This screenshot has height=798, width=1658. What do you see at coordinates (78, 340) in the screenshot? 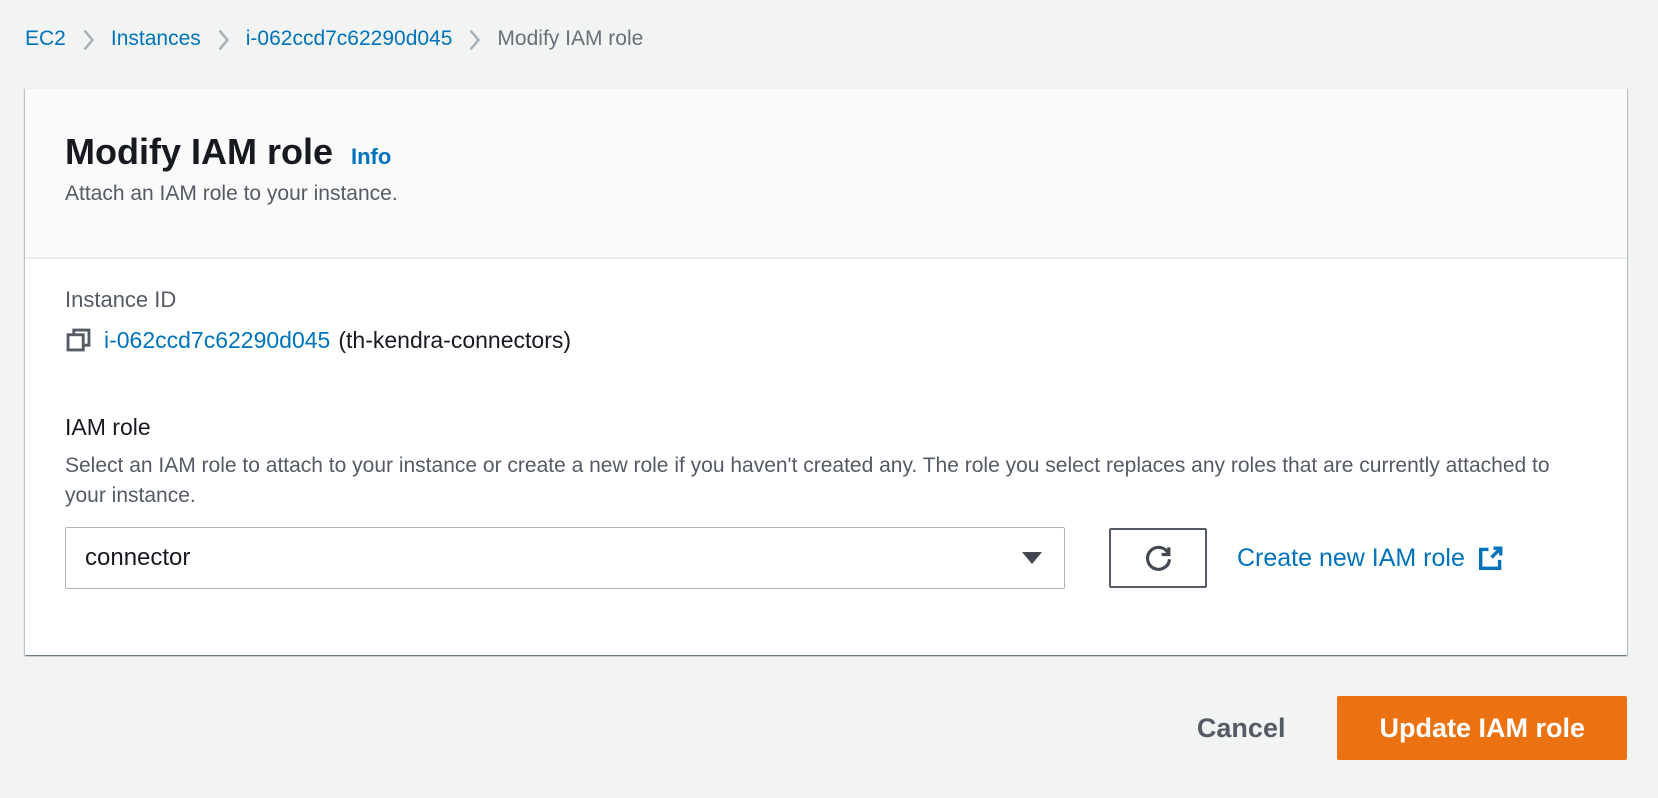
I see `copy-icon` at bounding box center [78, 340].